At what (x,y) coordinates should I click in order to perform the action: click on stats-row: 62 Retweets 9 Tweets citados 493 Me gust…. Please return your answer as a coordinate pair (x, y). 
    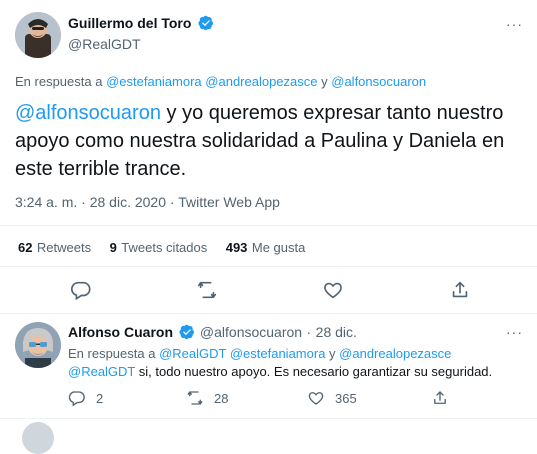
    Looking at the image, I should click on (161, 248).